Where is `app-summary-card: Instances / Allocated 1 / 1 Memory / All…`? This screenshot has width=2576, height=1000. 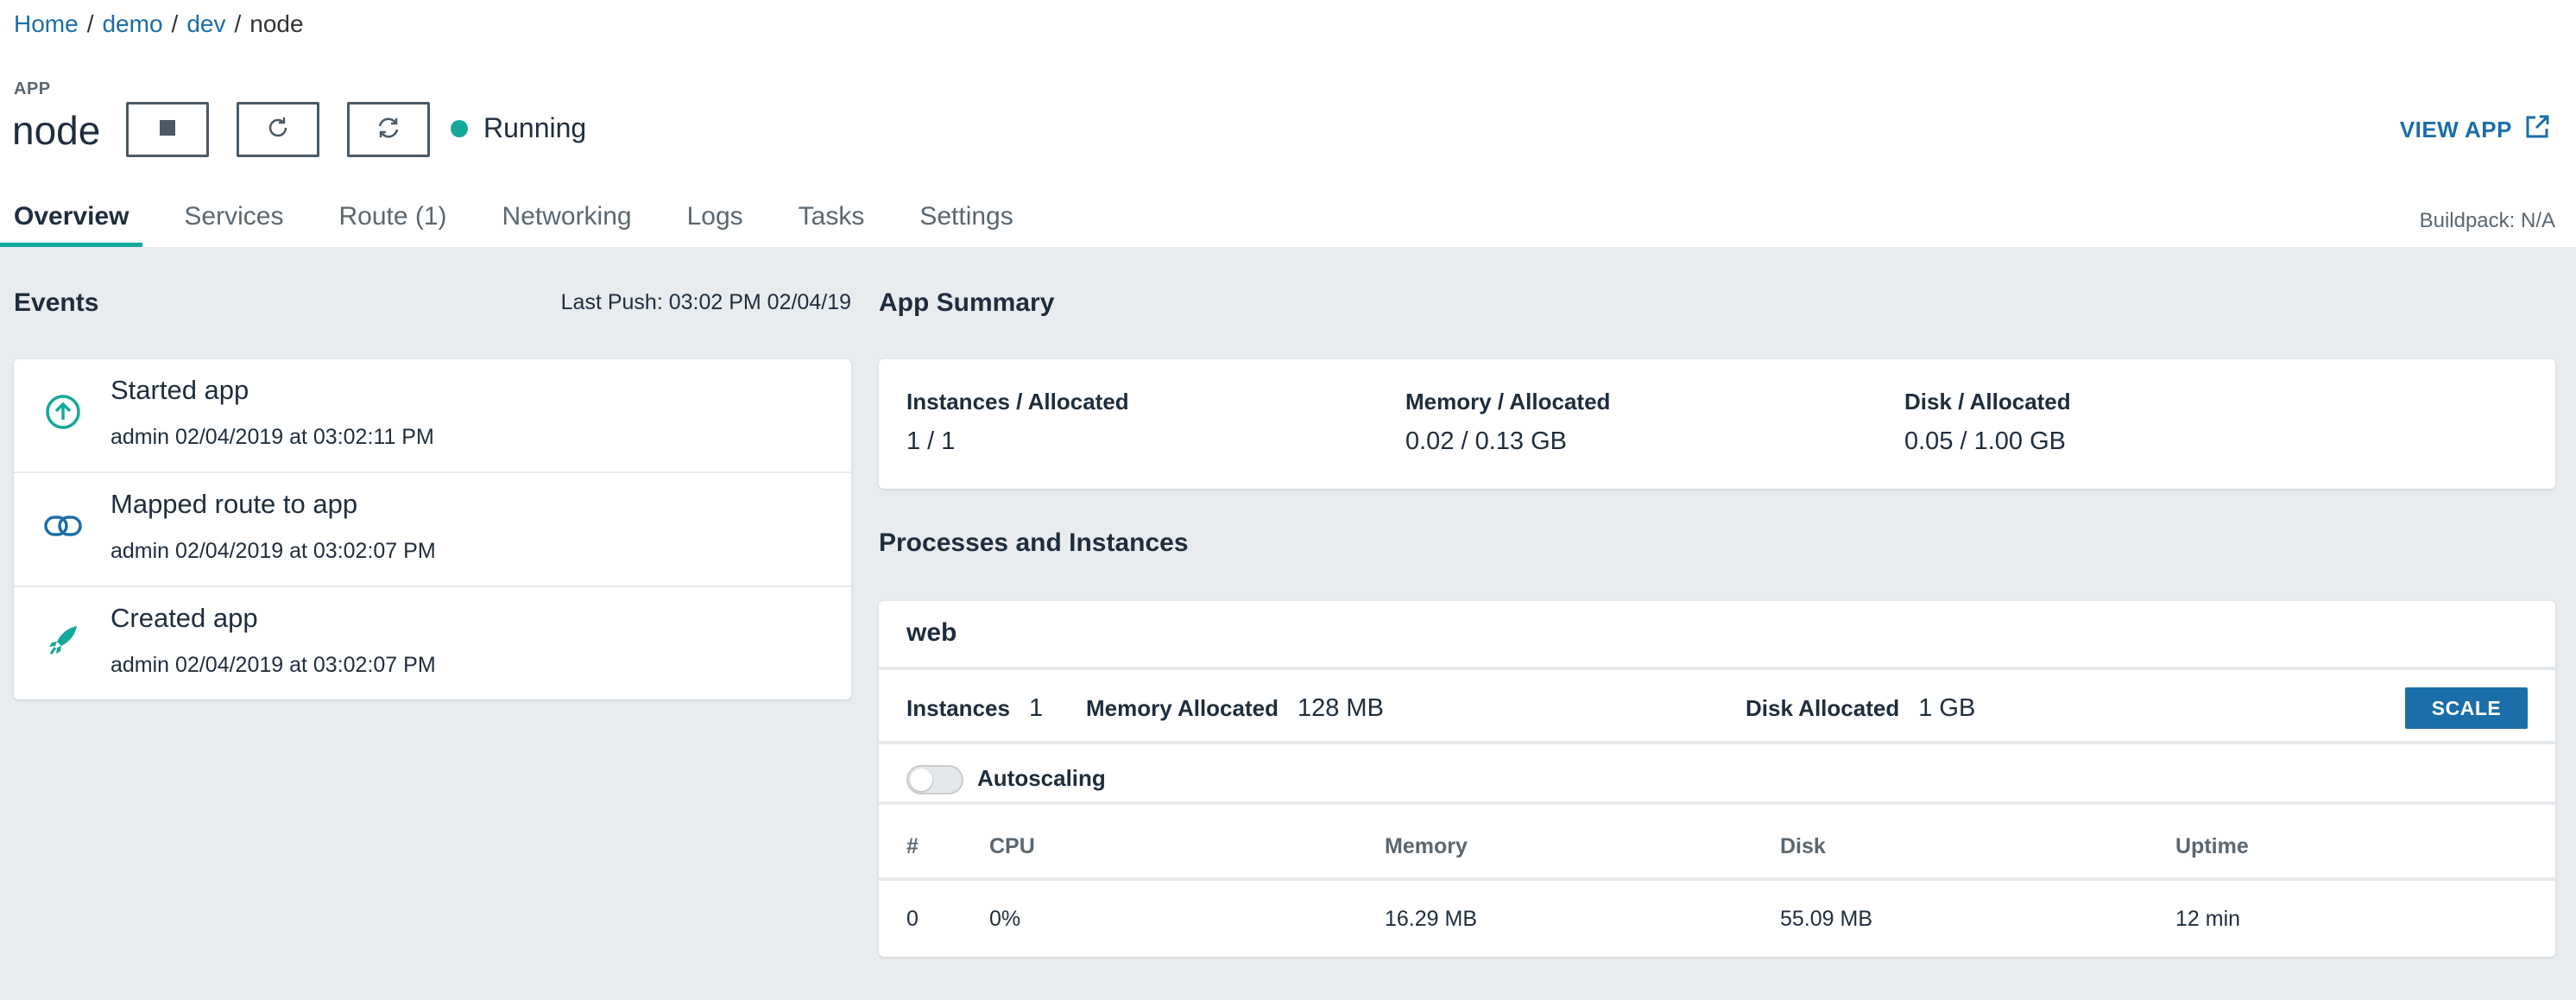 app-summary-card: Instances / Allocated 1 / 1 Memory / All… is located at coordinates (1717, 424).